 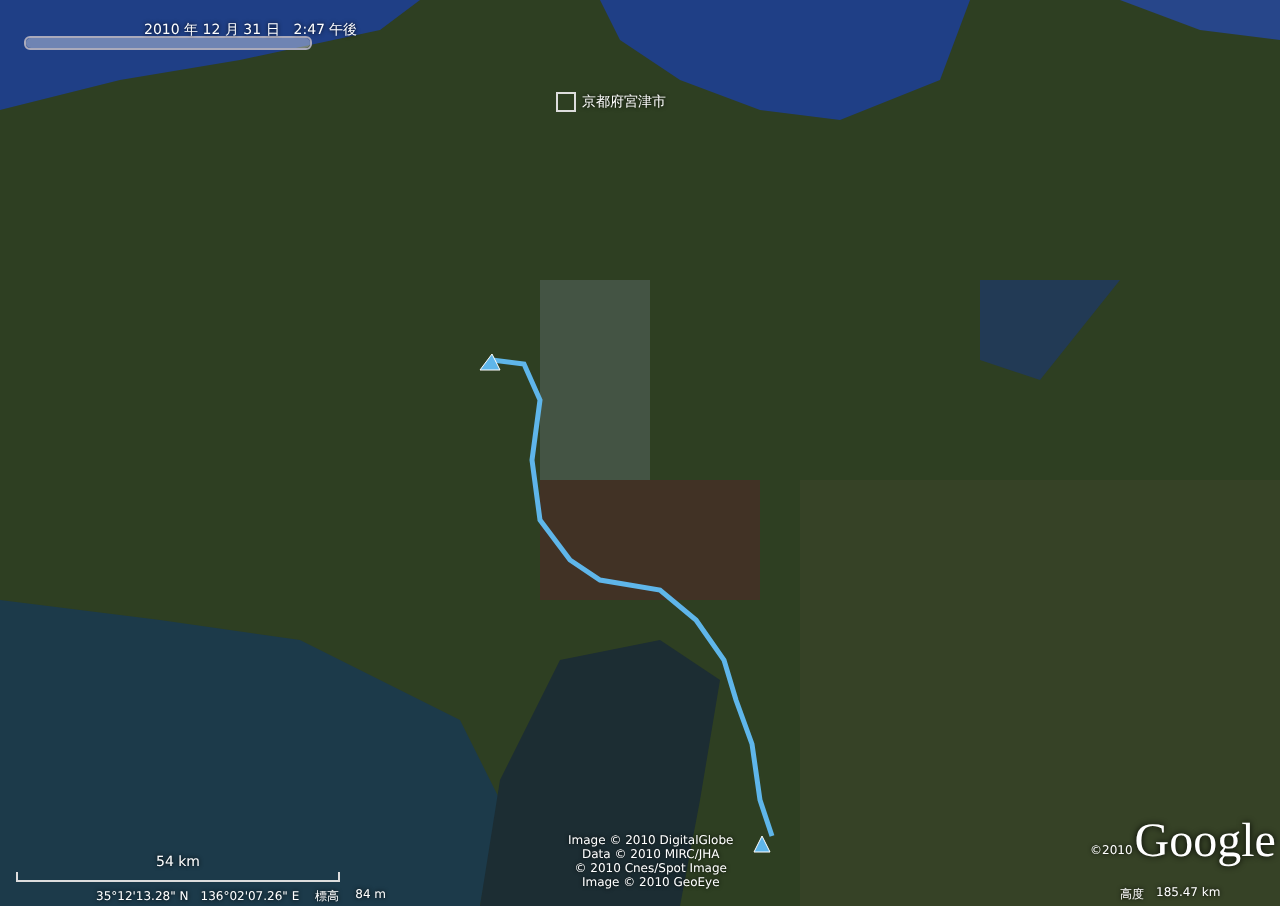 I want to click on end-marker-icon, so click(x=762, y=844).